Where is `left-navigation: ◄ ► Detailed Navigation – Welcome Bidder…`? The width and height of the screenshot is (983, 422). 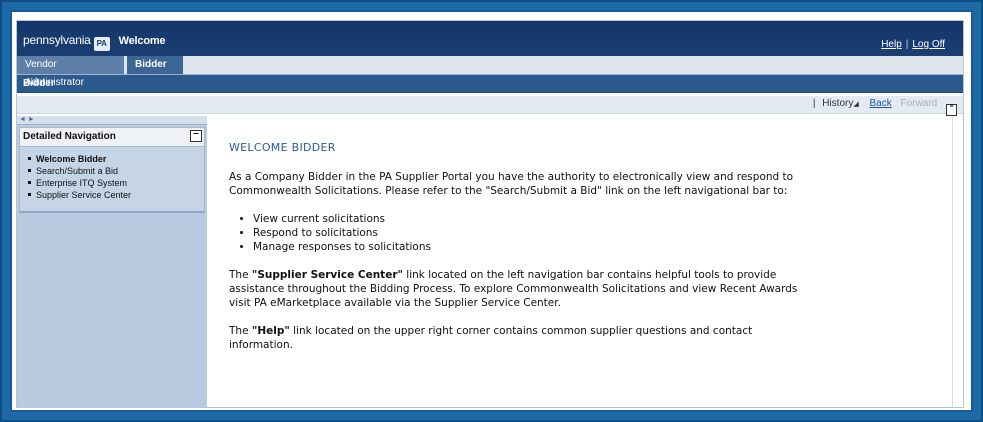 left-navigation: ◄ ► Detailed Navigation – Welcome Bidder… is located at coordinates (112, 261).